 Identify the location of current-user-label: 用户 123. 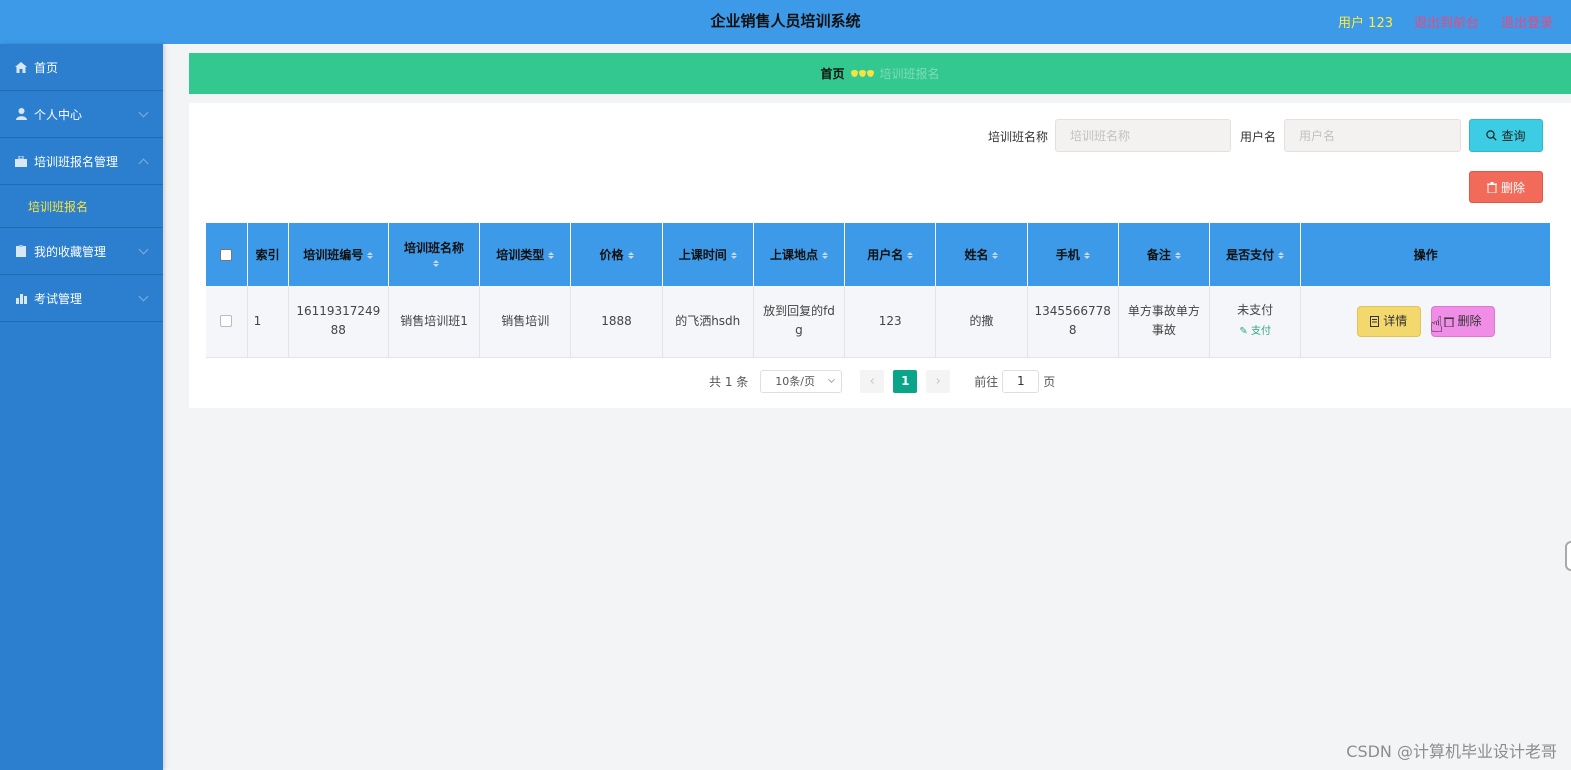
(1365, 23).